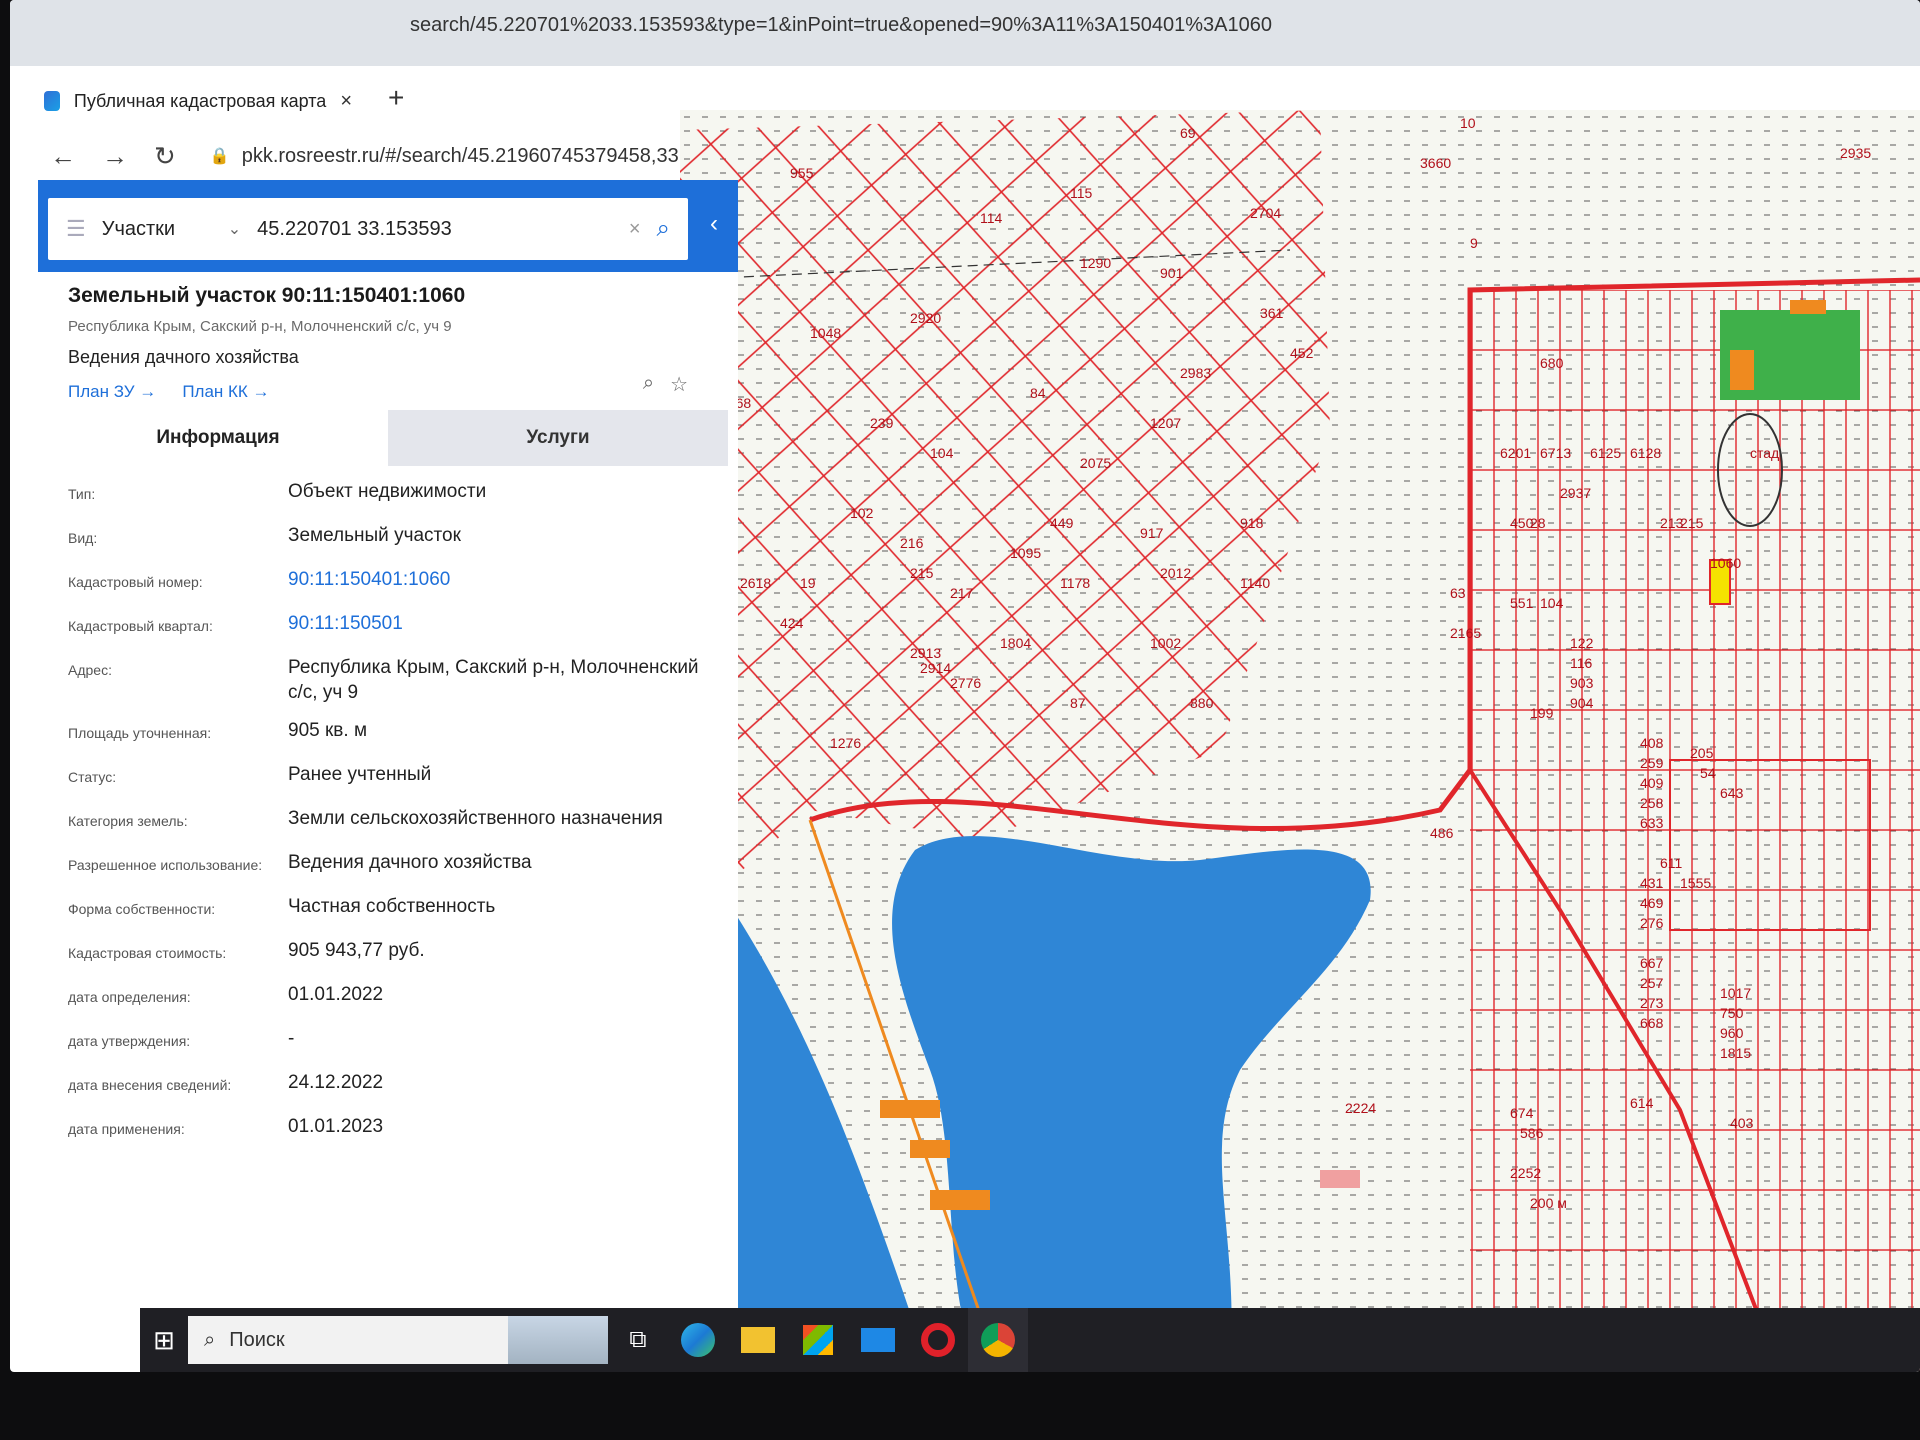  What do you see at coordinates (1188, 133) in the screenshot?
I see `parcel-label: 69` at bounding box center [1188, 133].